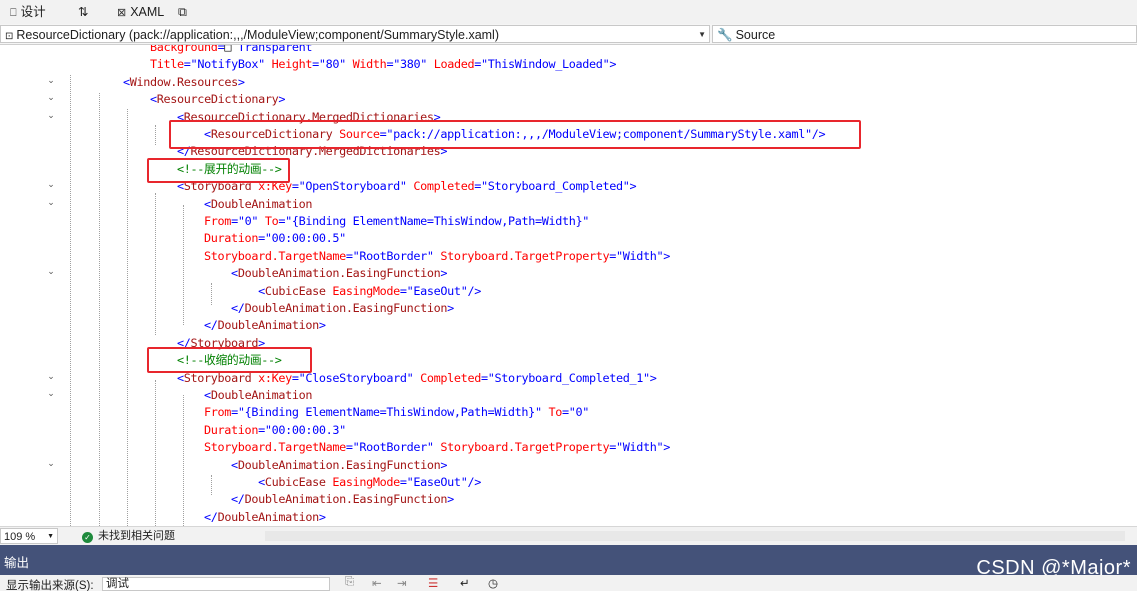 This screenshot has height=591, width=1137. What do you see at coordinates (217, 99) in the screenshot?
I see `code-token: ResourceDictionary` at bounding box center [217, 99].